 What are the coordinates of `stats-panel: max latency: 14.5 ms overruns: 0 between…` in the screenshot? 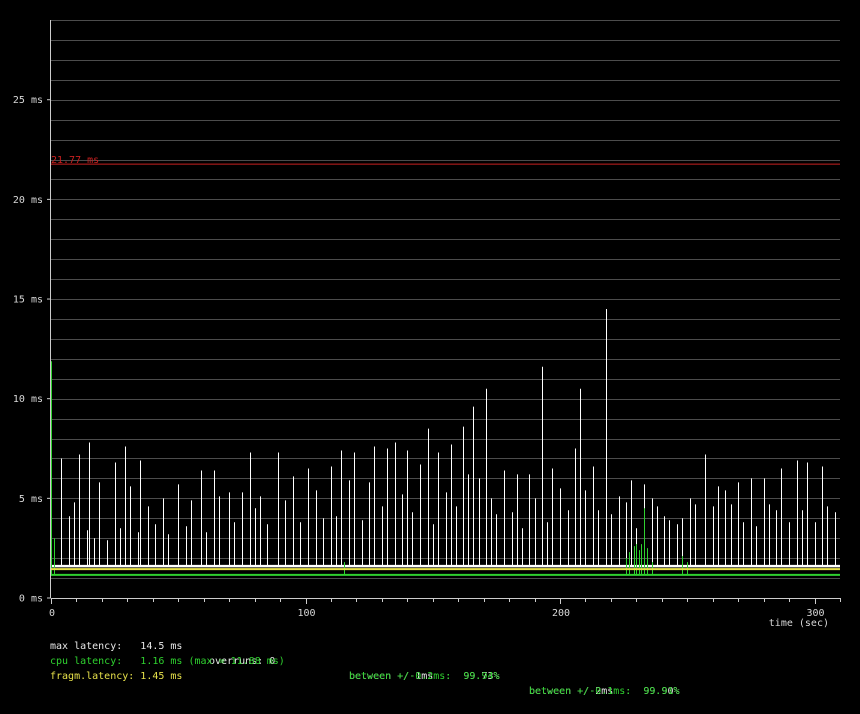 It's located at (365, 660).